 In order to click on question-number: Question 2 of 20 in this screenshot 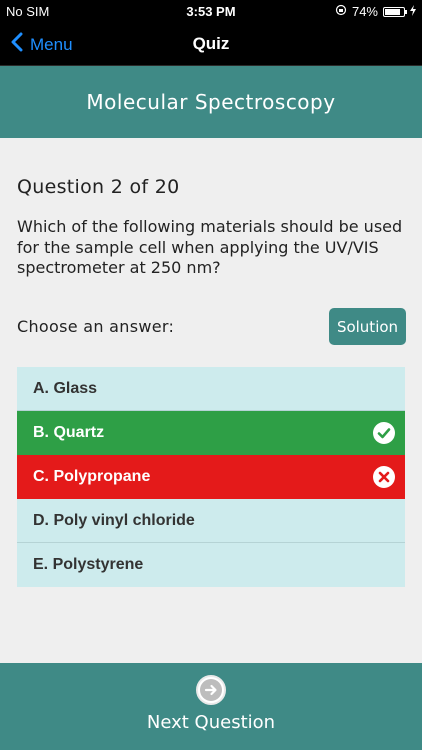, I will do `click(98, 187)`.